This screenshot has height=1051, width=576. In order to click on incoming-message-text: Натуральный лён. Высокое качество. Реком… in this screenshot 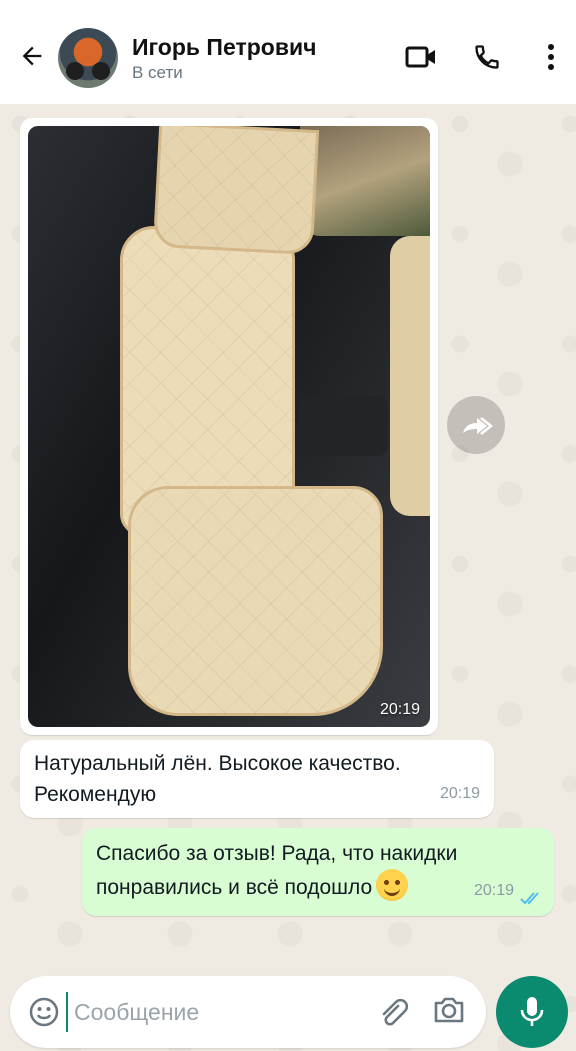, I will do `click(217, 779)`.